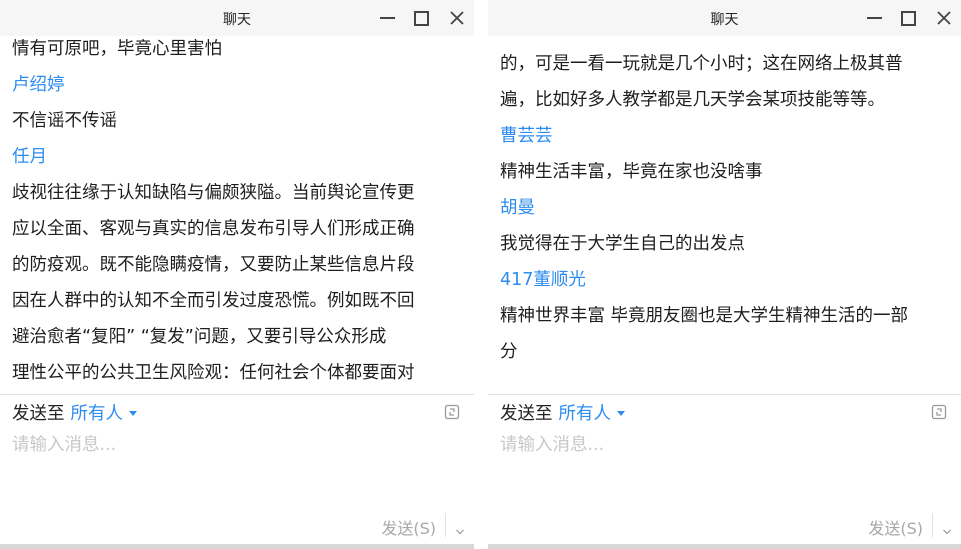  I want to click on sender-name: 曹芸芸, so click(526, 136).